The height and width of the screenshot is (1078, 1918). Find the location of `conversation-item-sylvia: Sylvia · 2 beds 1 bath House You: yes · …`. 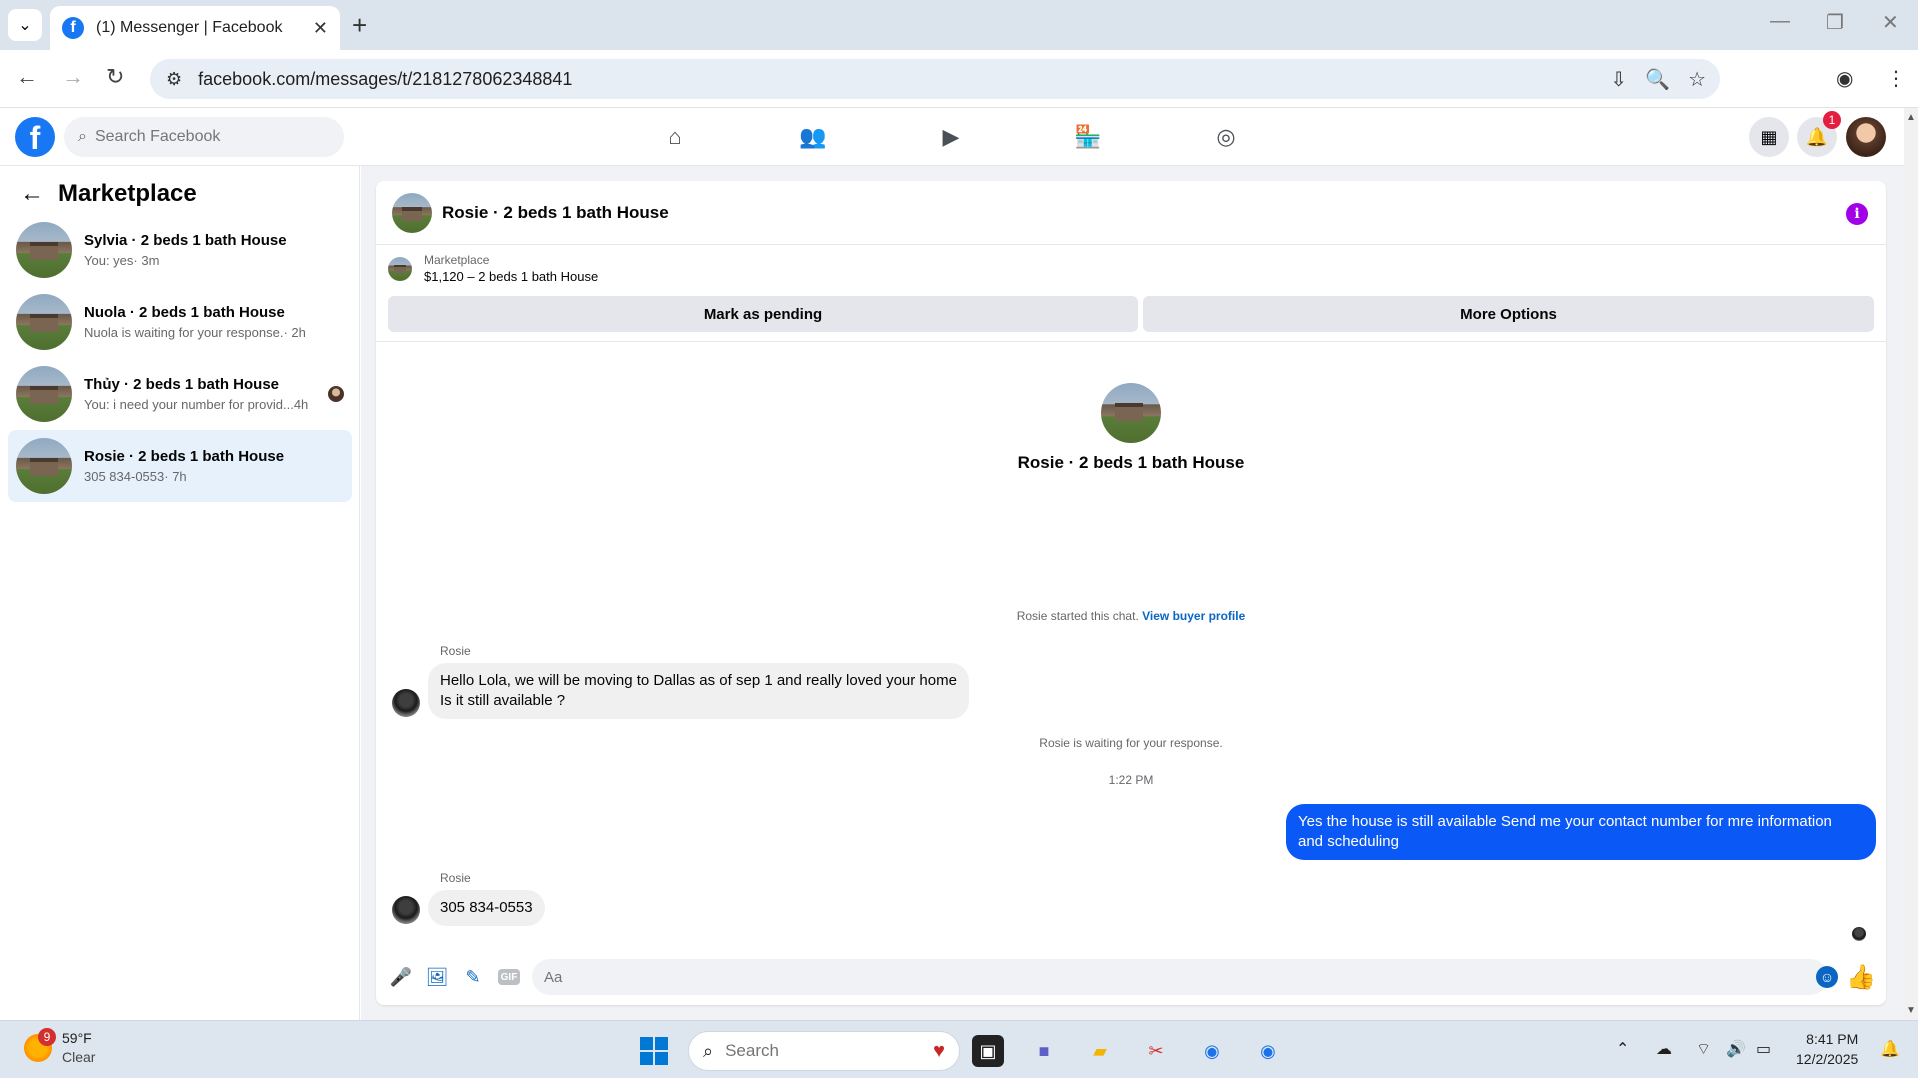

conversation-item-sylvia: Sylvia · 2 beds 1 bath House You: yes · … is located at coordinates (180, 250).